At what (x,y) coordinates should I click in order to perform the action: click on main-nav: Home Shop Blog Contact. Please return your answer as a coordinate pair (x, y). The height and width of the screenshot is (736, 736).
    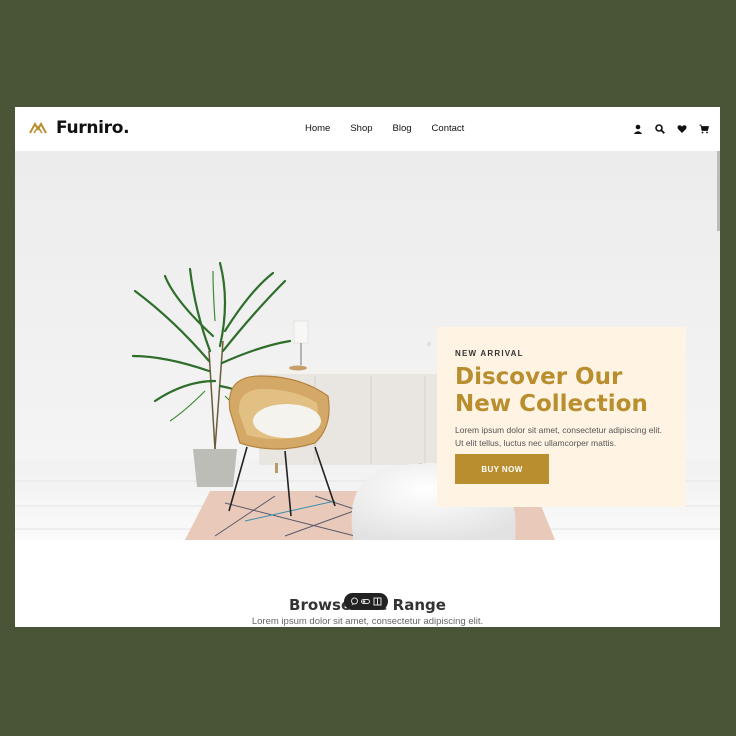
    Looking at the image, I should click on (394, 128).